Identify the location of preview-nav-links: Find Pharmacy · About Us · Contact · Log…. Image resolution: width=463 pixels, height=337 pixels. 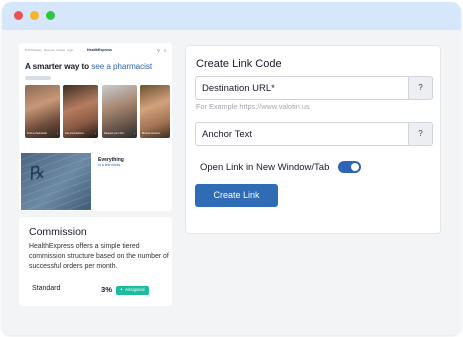
(49, 50).